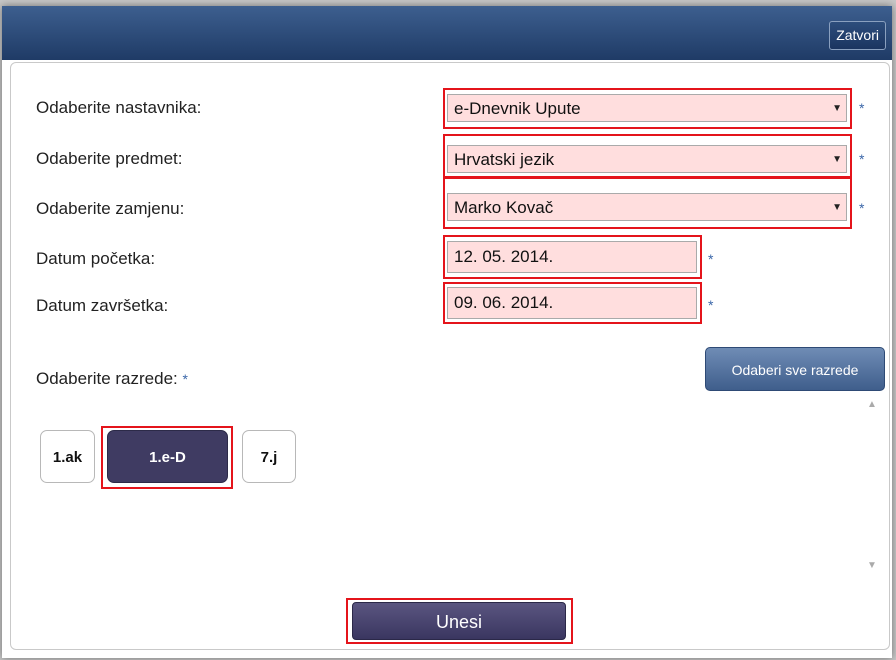  Describe the element at coordinates (119, 107) in the screenshot. I see `teacher-label: Odaberite nastavnika:` at that location.